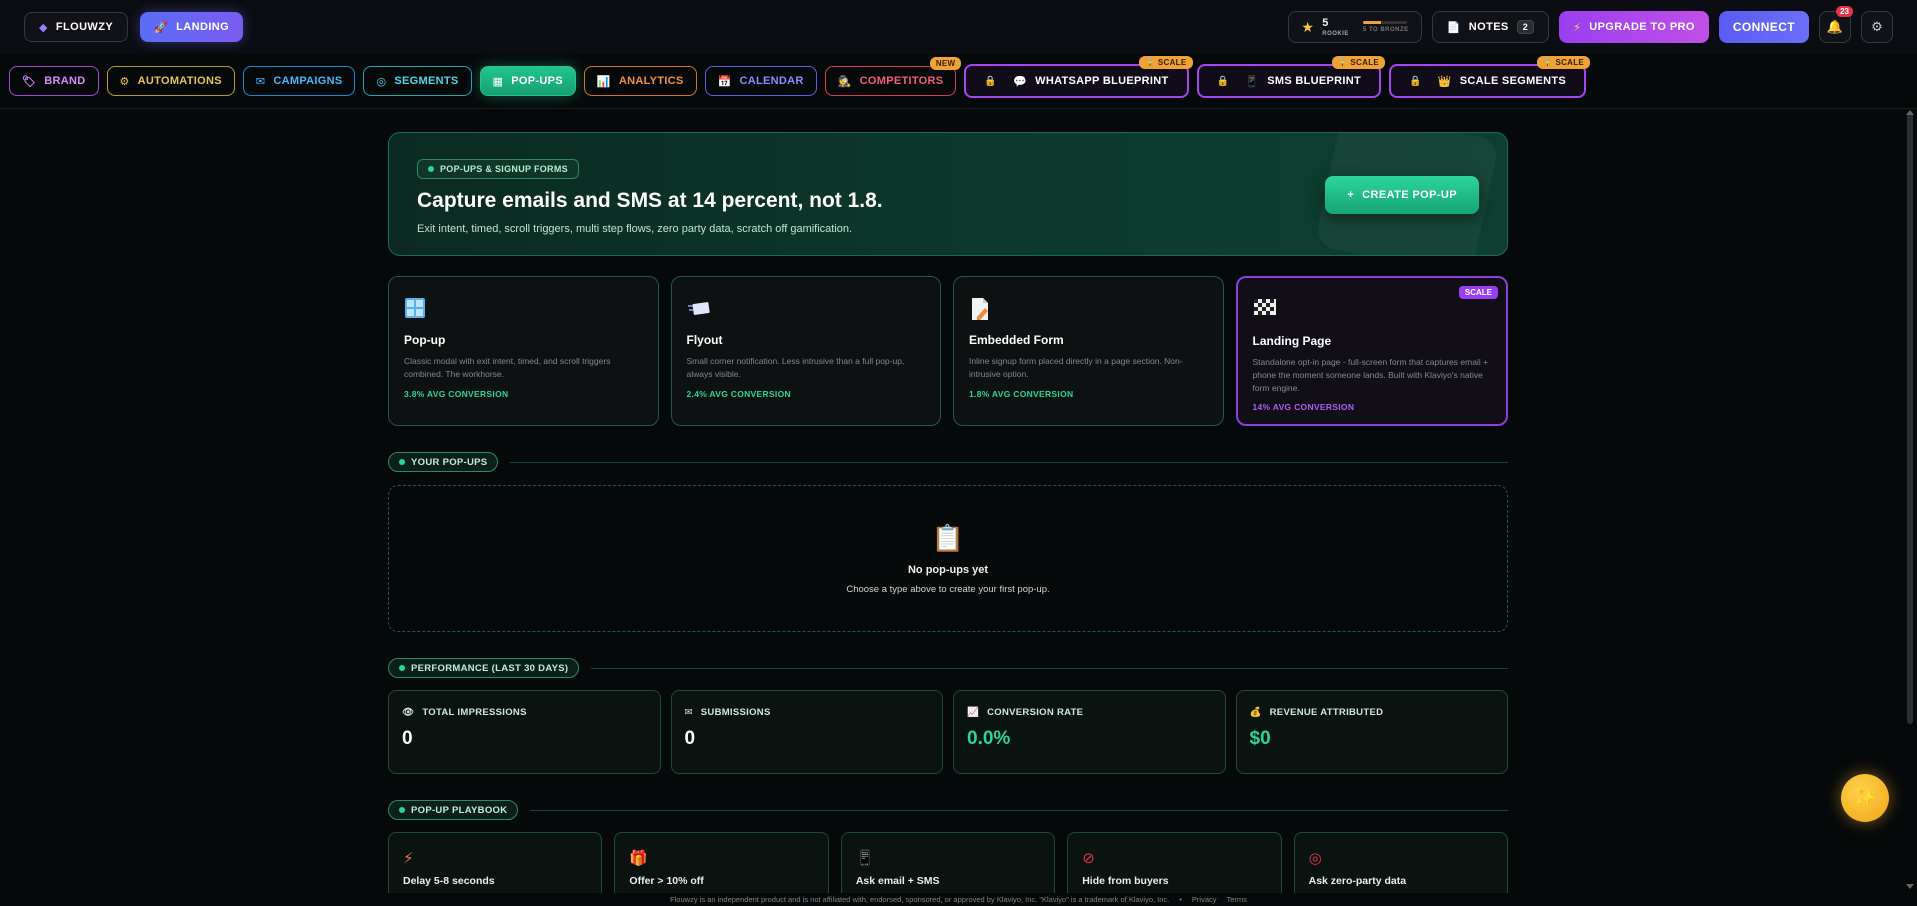 This screenshot has width=1917, height=906. I want to click on chat-icon: 💬, so click(1020, 81).